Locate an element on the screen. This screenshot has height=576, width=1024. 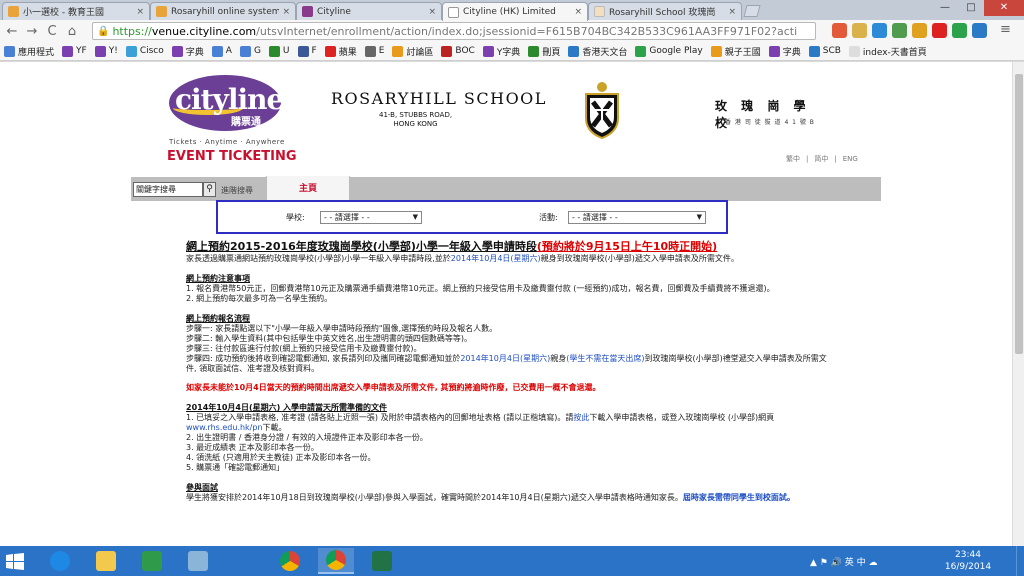
school-crest-icon is located at coordinates (602, 111).